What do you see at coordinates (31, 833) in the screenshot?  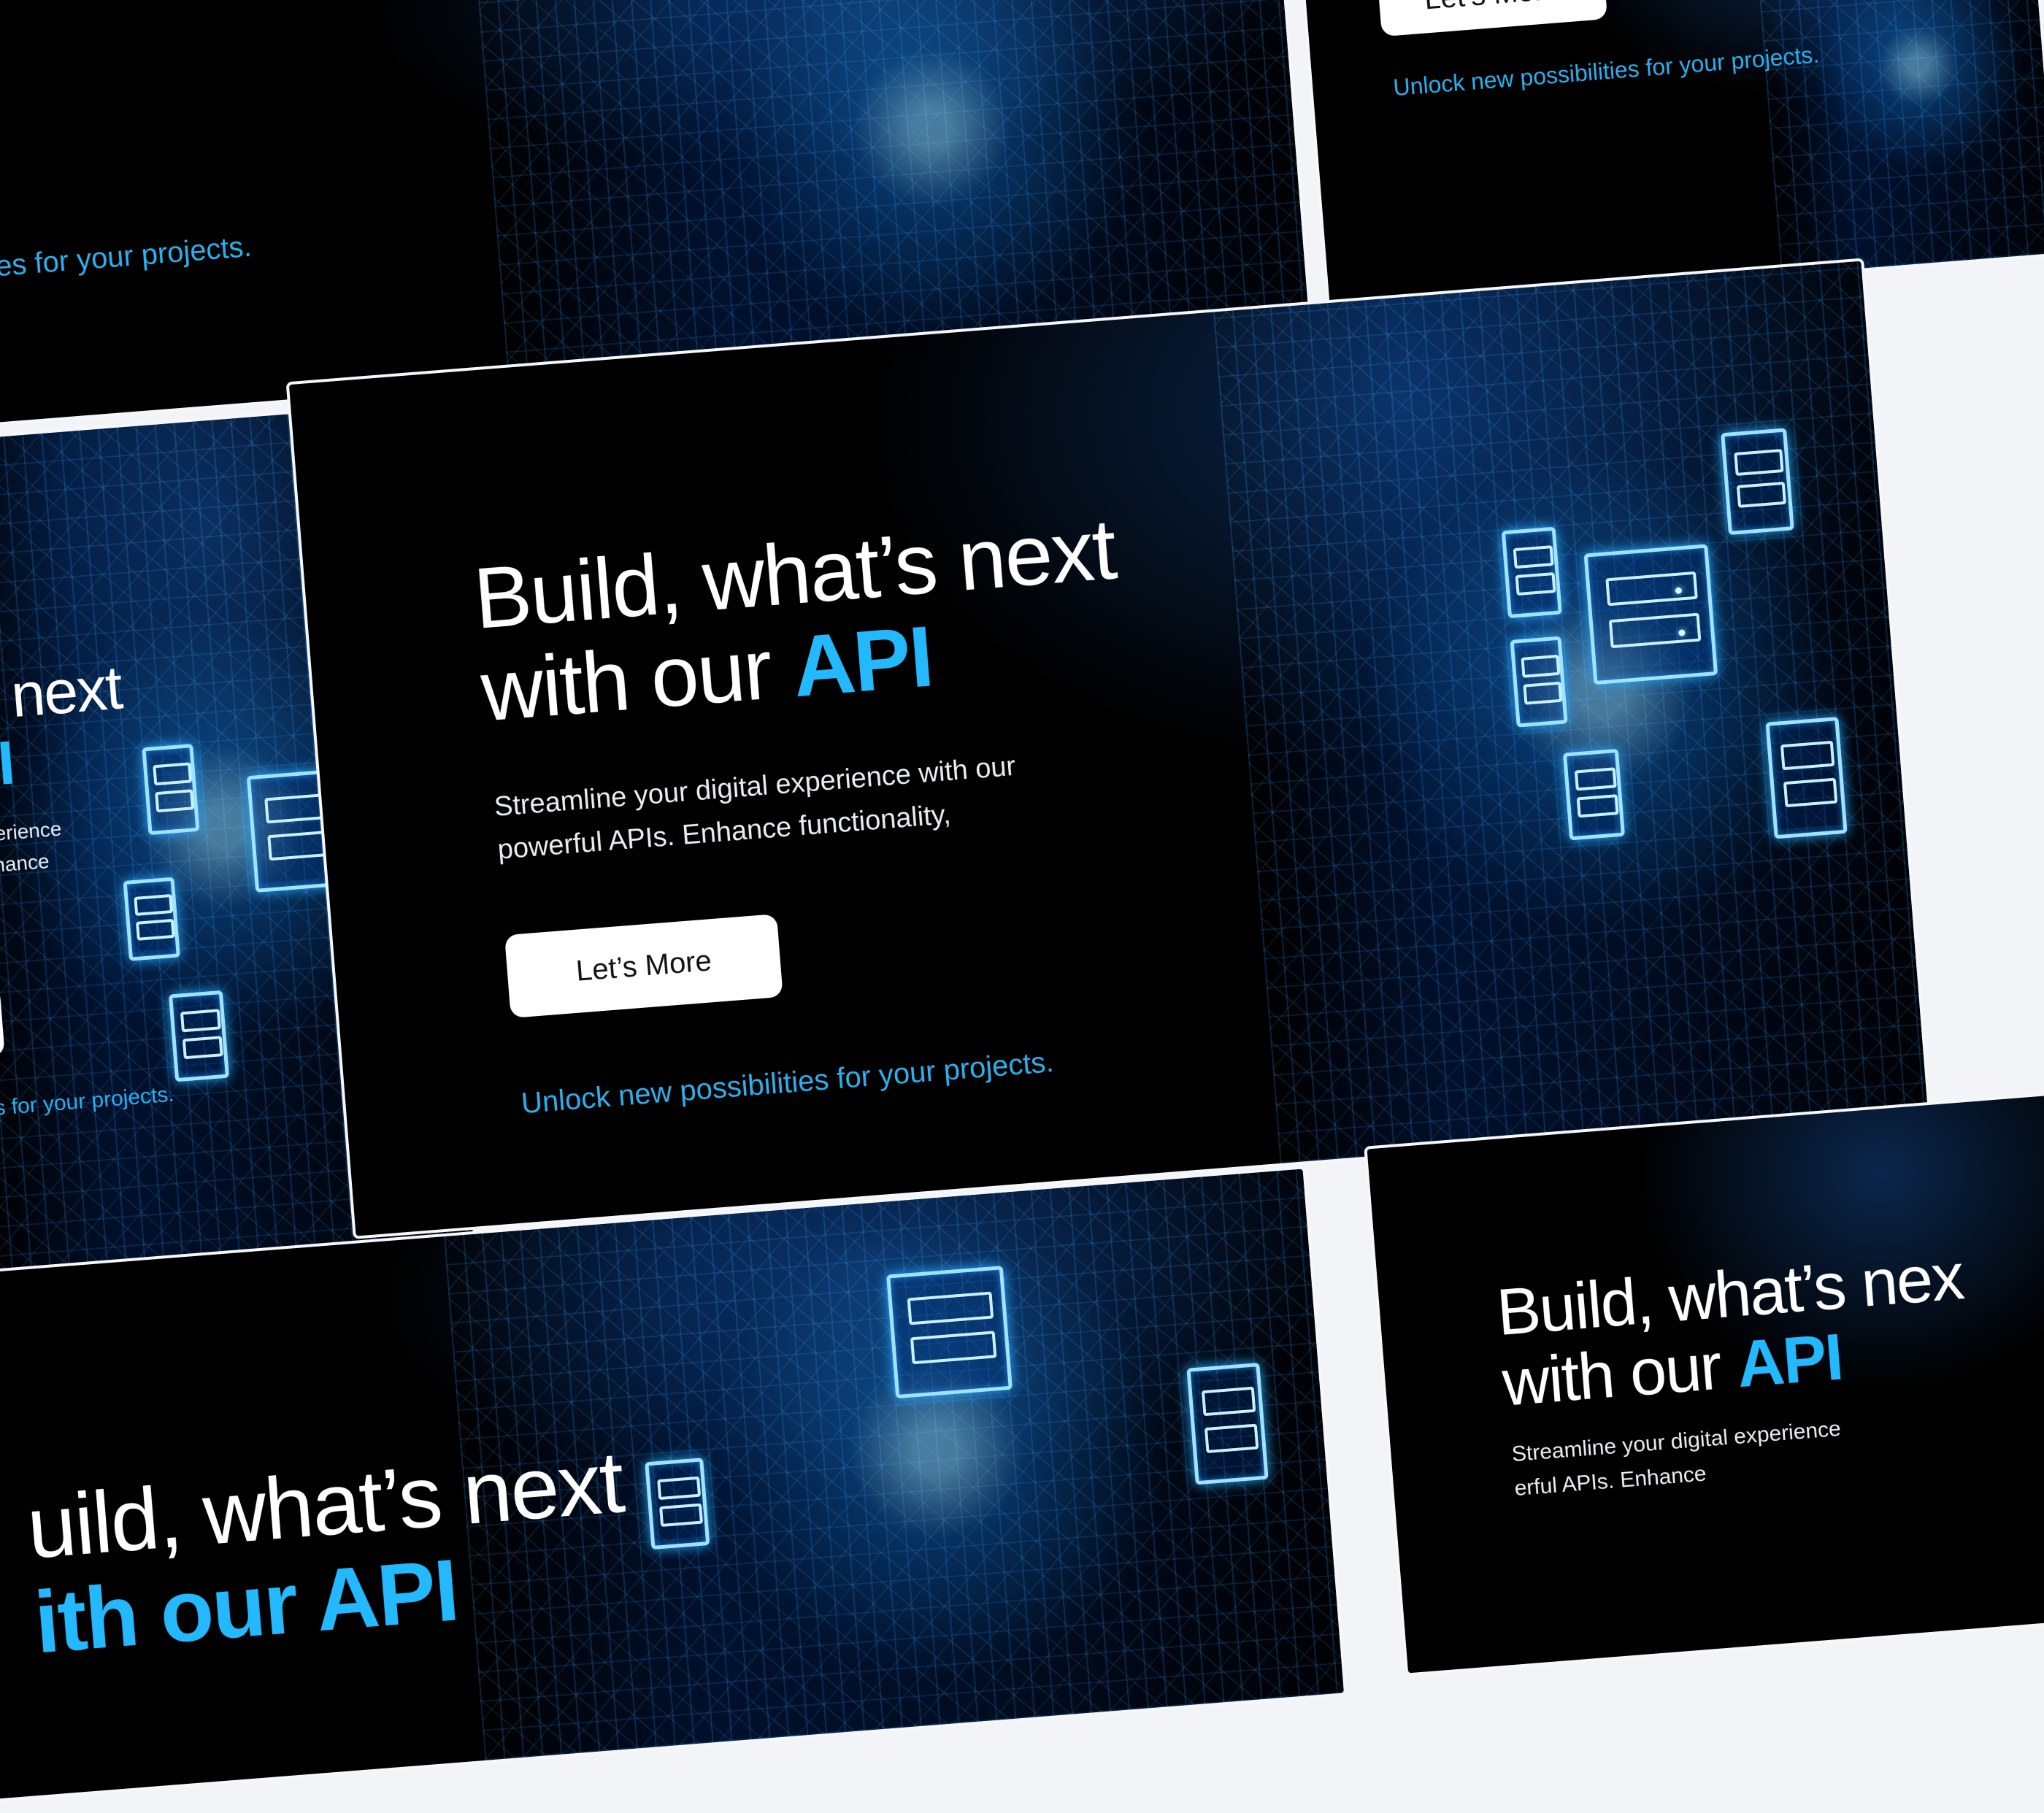 I see `subtitle-line1: al experience` at bounding box center [31, 833].